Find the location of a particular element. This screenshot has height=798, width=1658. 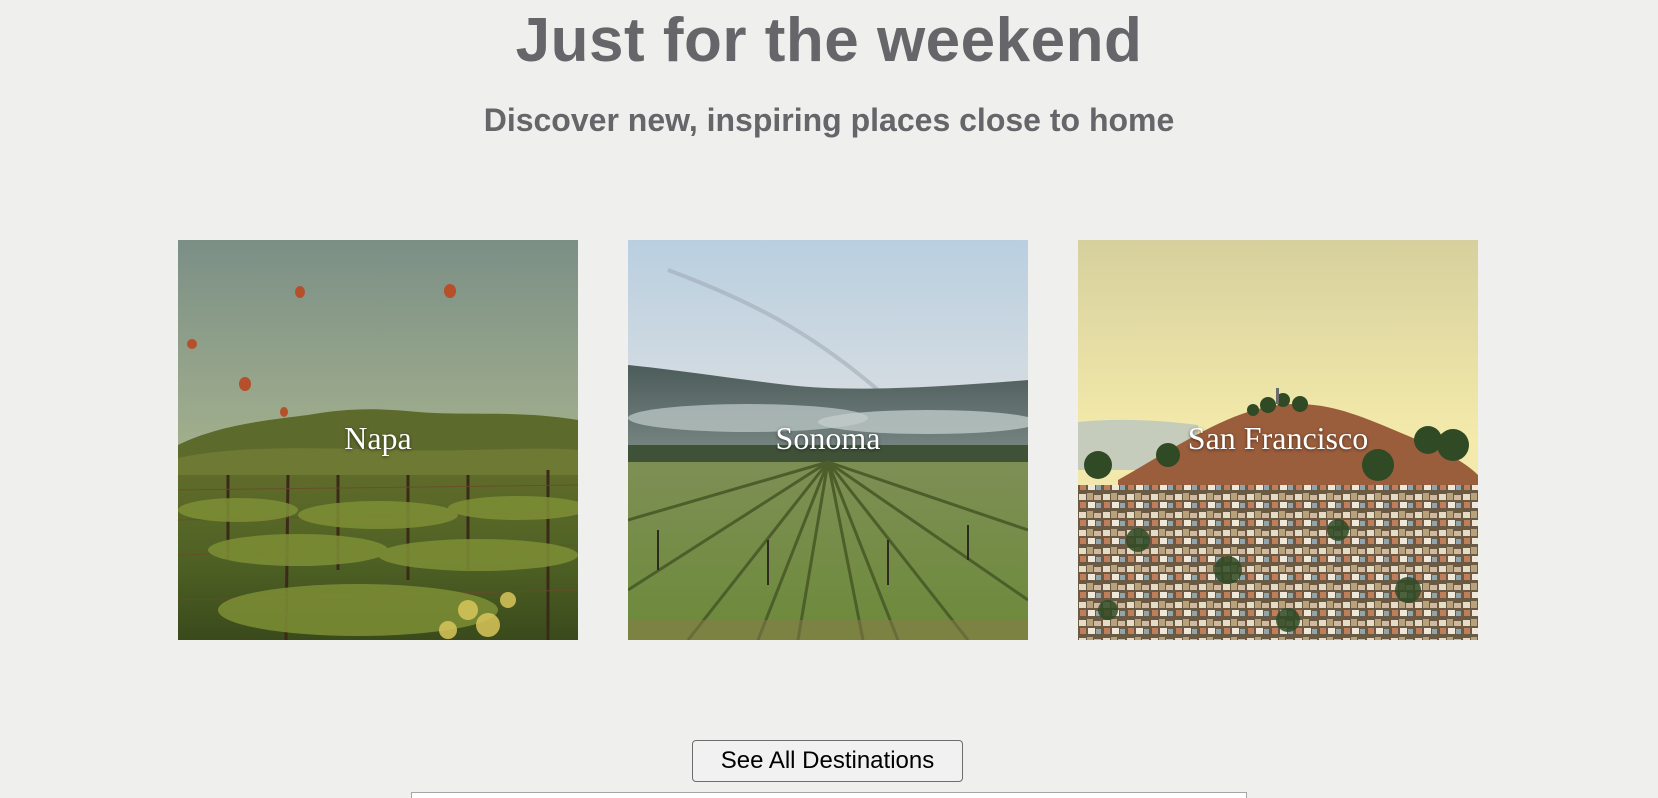

destination-label: San Francisco is located at coordinates (1278, 438).